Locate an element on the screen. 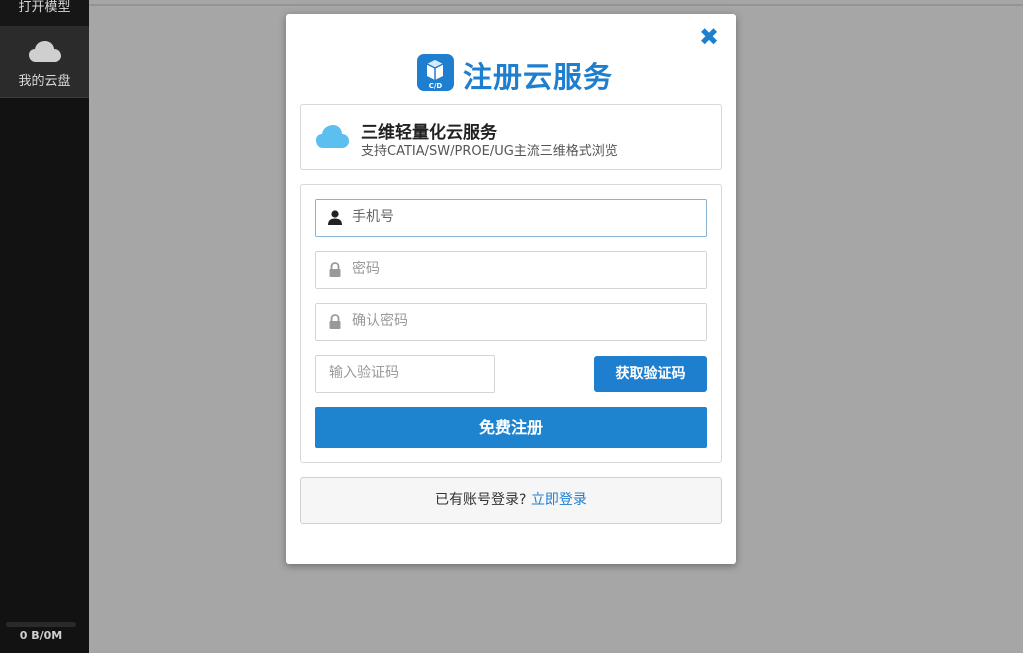  login-prompt-box: 已有账号登录? 立即登录 is located at coordinates (511, 500).